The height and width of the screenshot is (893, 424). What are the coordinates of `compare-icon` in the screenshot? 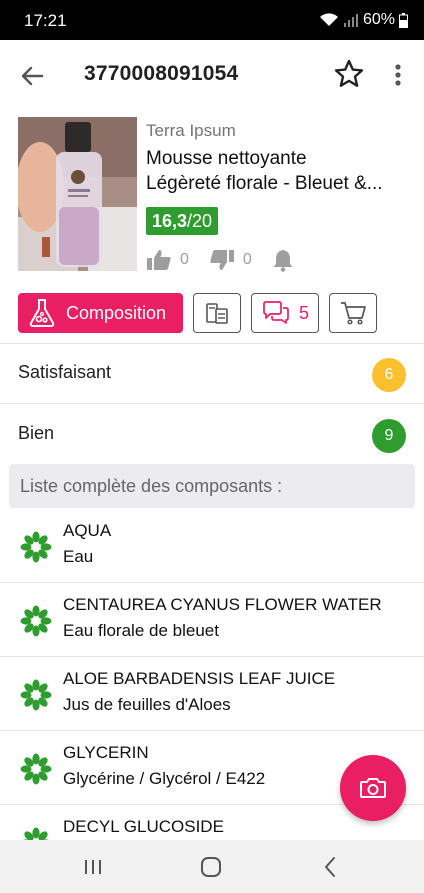 It's located at (217, 313).